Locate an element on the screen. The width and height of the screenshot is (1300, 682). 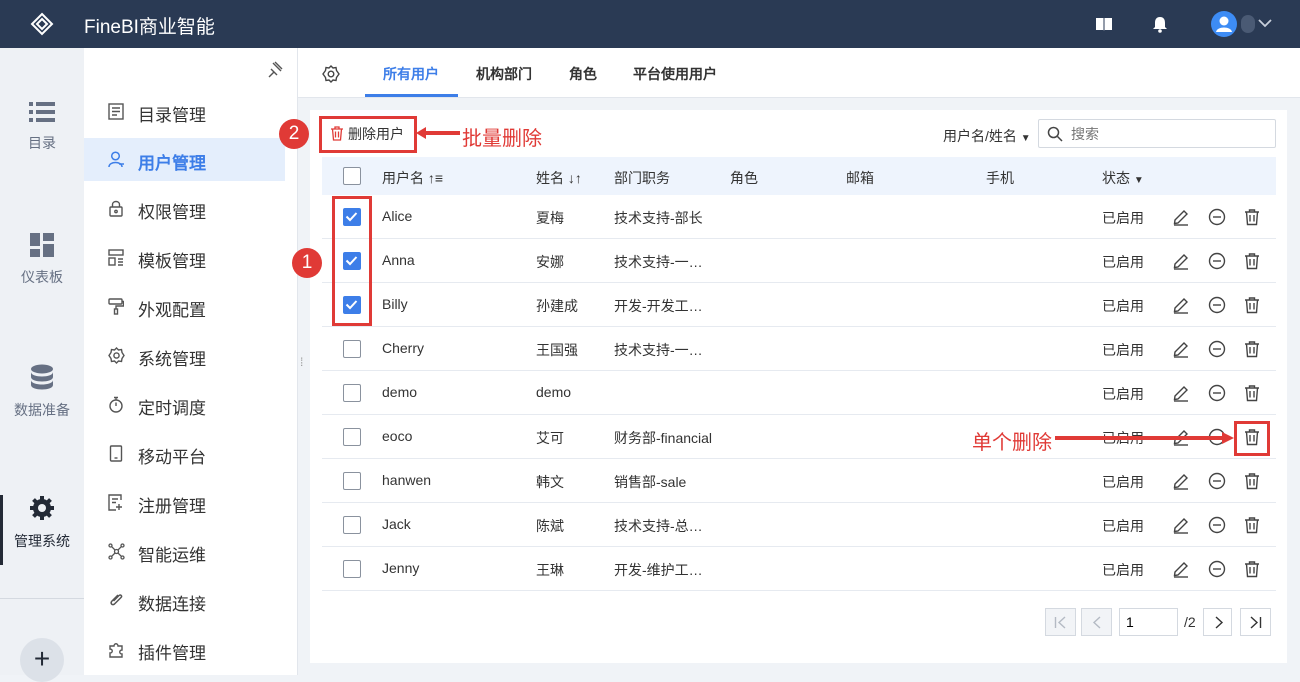
col-username: 用户名 ↑≡ is located at coordinates (412, 178).